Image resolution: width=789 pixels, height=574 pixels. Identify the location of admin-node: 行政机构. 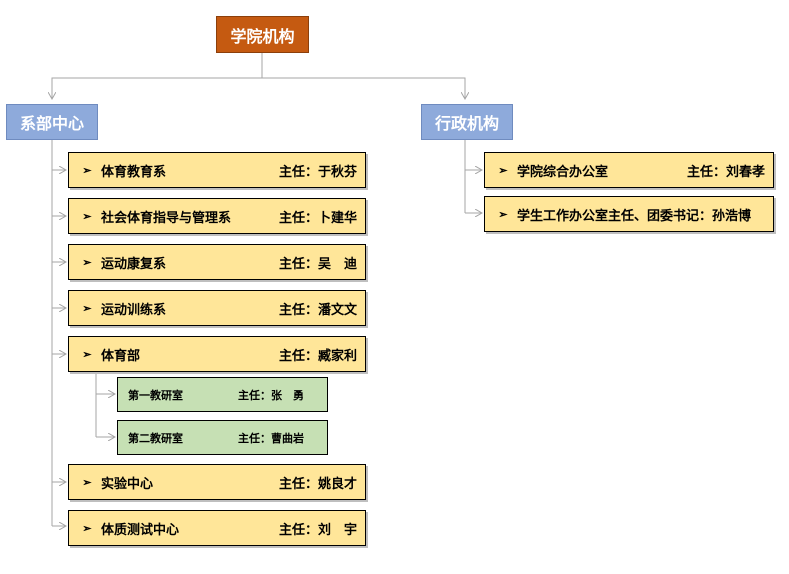
(467, 122).